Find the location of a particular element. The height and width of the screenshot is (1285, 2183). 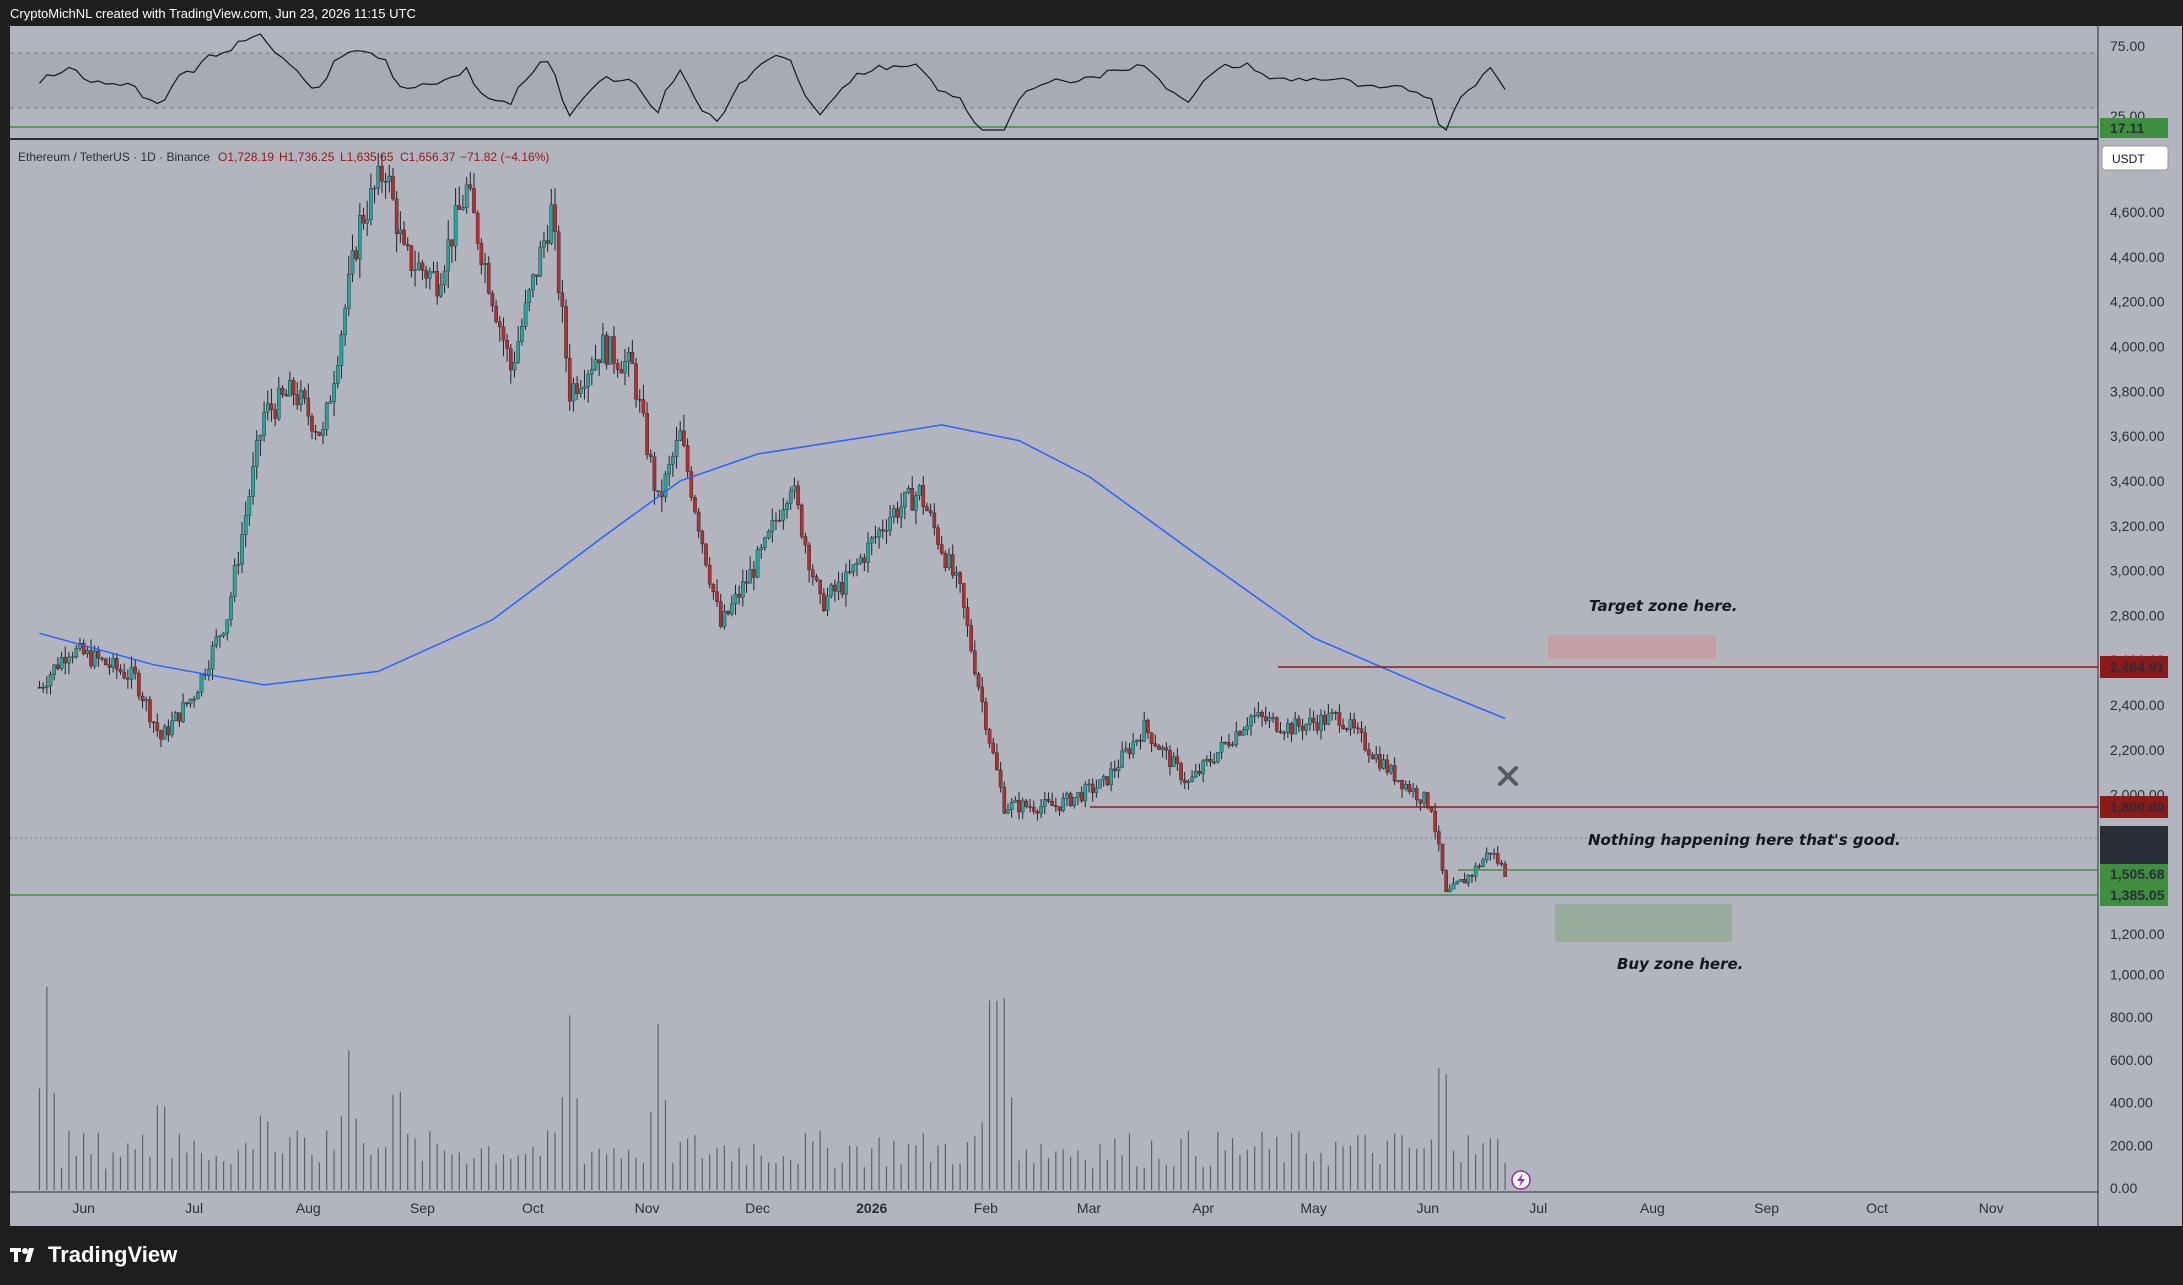

flash-icon is located at coordinates (1521, 1180).